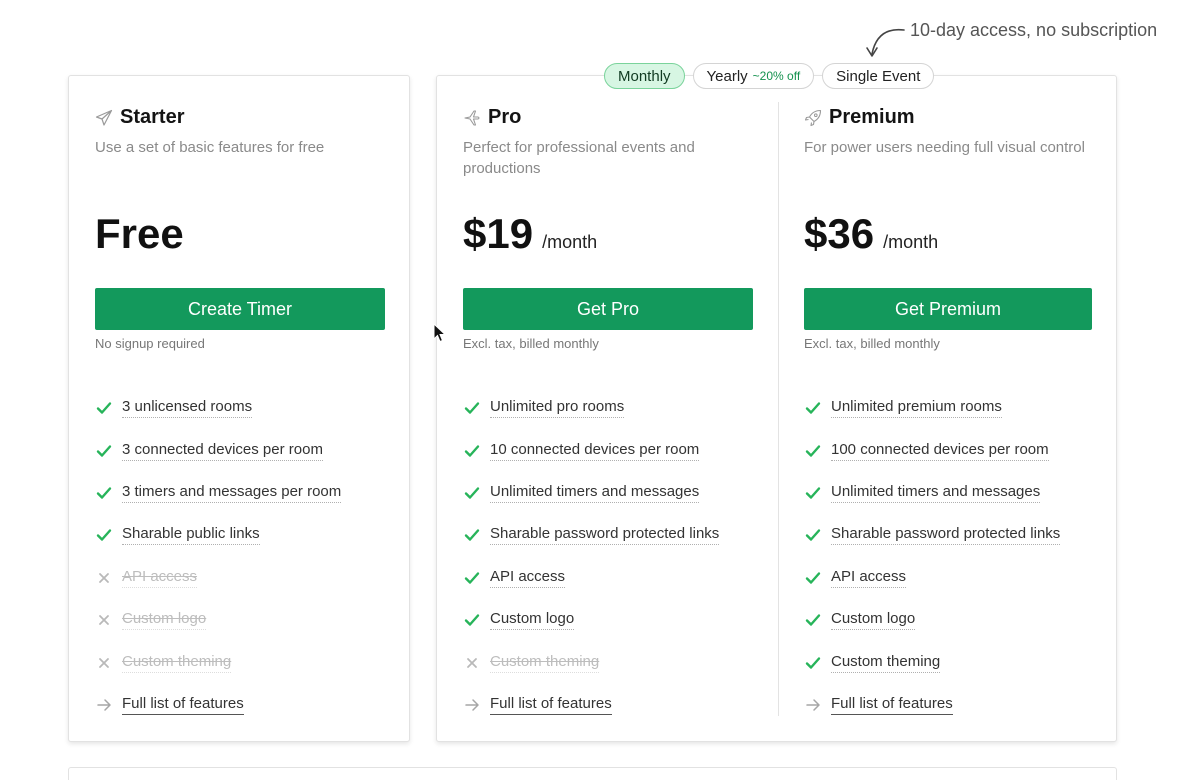  Describe the element at coordinates (776, 76) in the screenshot. I see `discount-badge: ~20% off` at that location.